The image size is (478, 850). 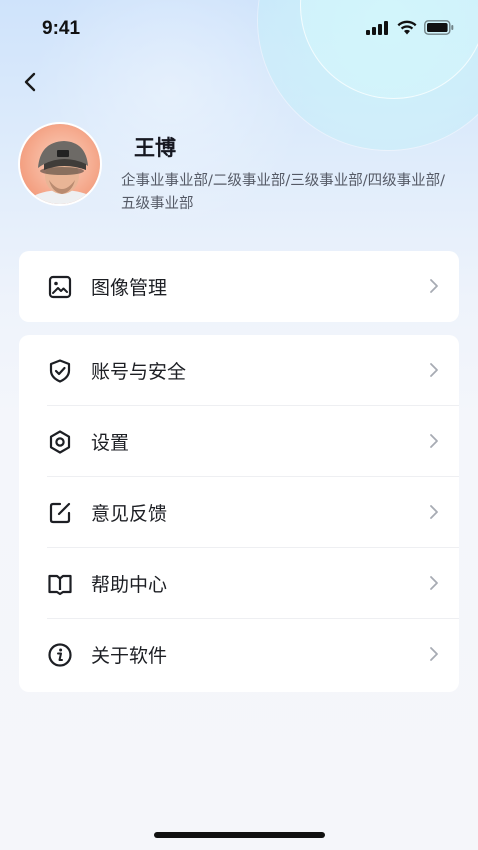 I want to click on menu-item-about: 关于软件, so click(x=239, y=654).